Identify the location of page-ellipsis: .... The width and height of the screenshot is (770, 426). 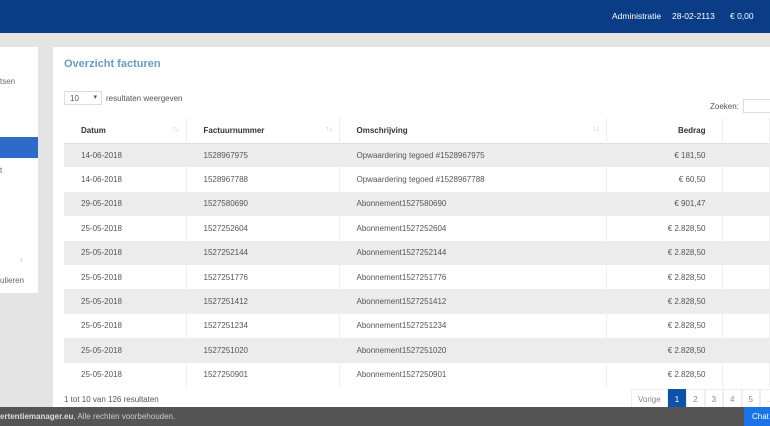
(764, 399).